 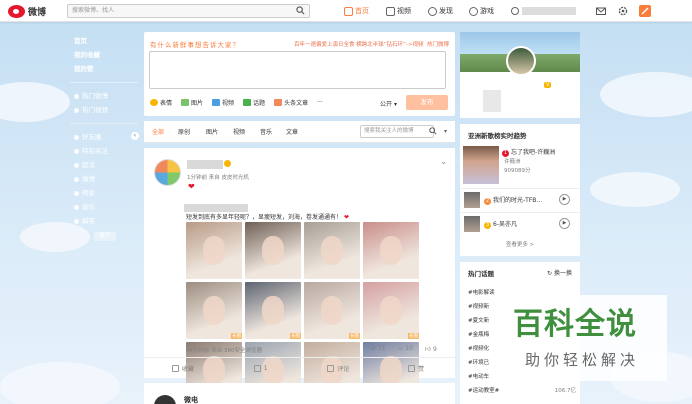 I want to click on expand-button: 展开, so click(x=105, y=236).